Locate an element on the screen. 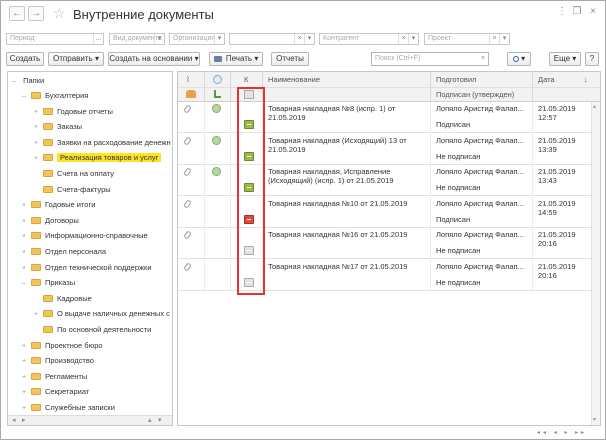  name-column-header: Наименование is located at coordinates (294, 80).